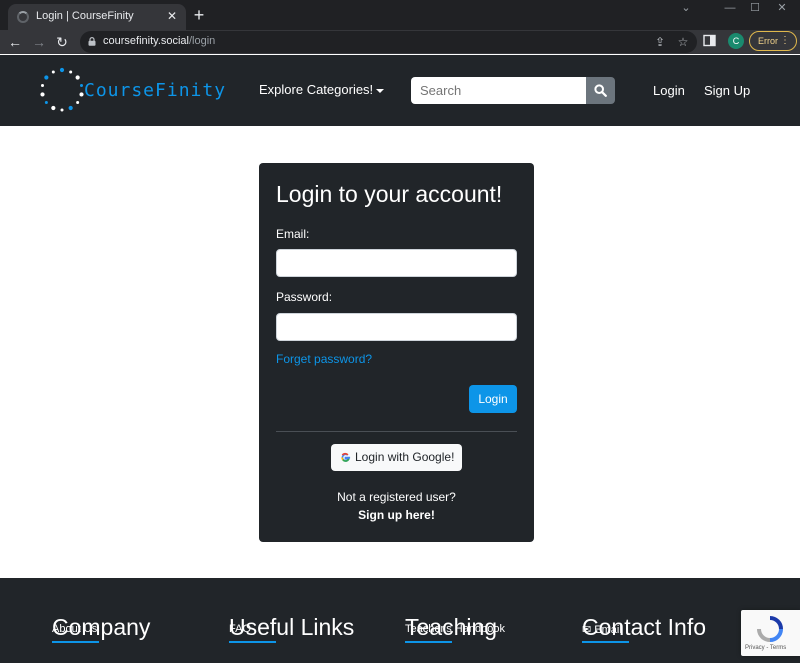 The height and width of the screenshot is (663, 800). I want to click on address-bar: coursefinity.social/login ⇪ ☆, so click(388, 42).